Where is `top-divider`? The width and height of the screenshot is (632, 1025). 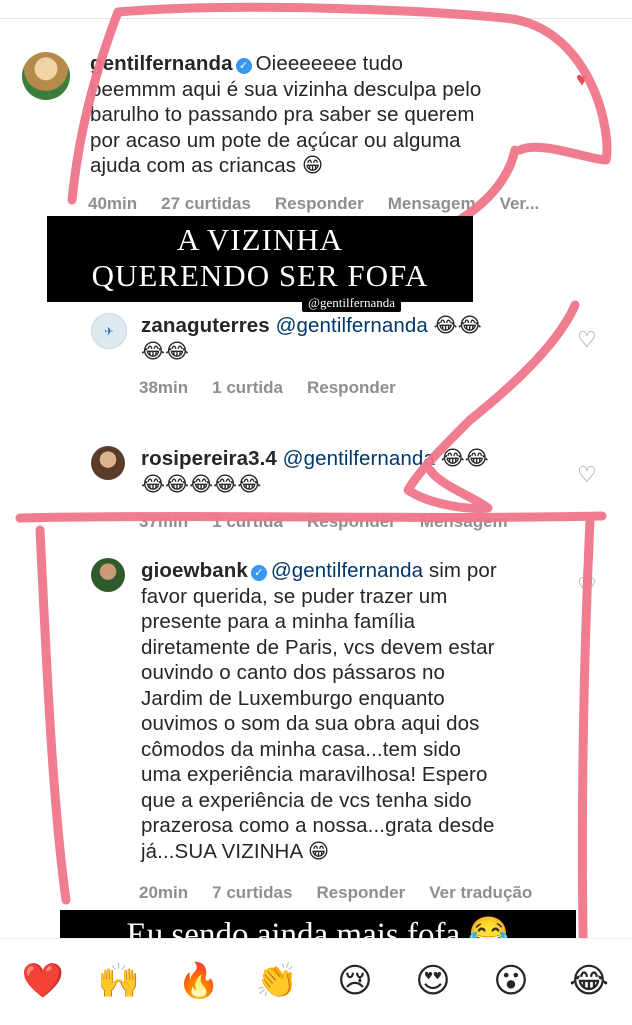 top-divider is located at coordinates (316, 18).